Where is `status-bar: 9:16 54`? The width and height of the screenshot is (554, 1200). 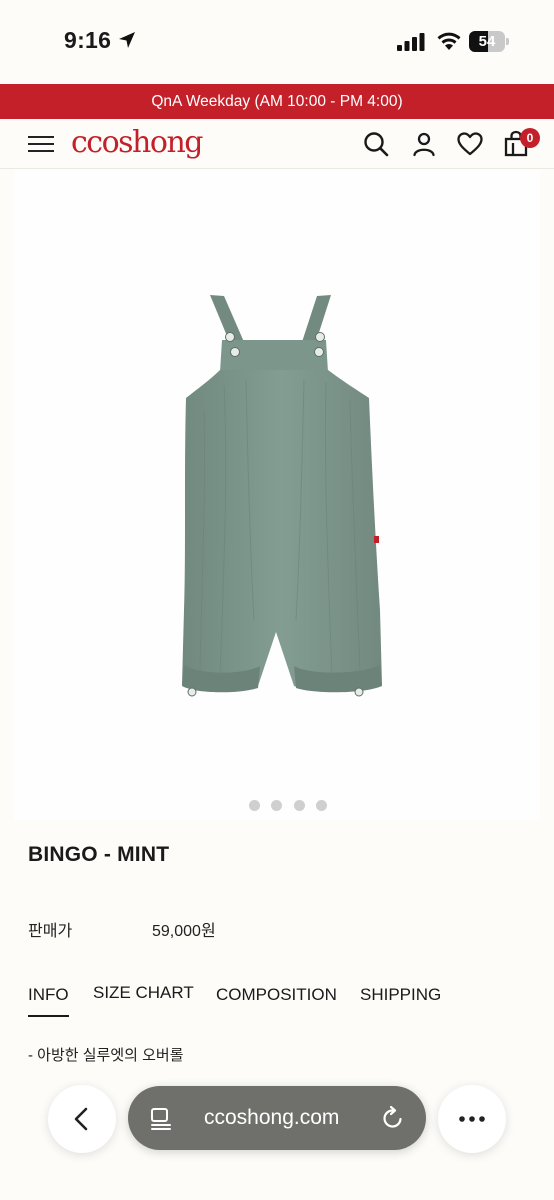
status-bar: 9:16 54 is located at coordinates (277, 42).